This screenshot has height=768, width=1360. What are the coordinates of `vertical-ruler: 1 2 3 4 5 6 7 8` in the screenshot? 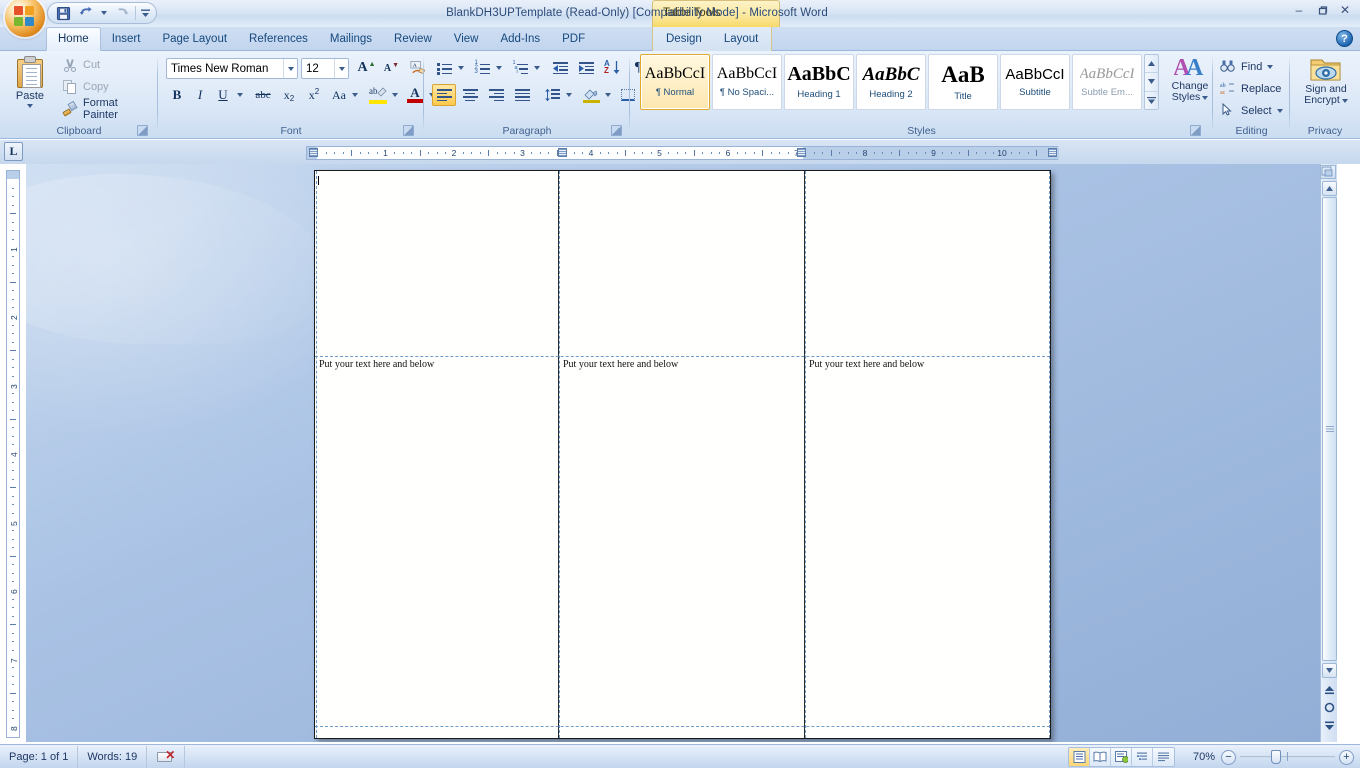 It's located at (13, 454).